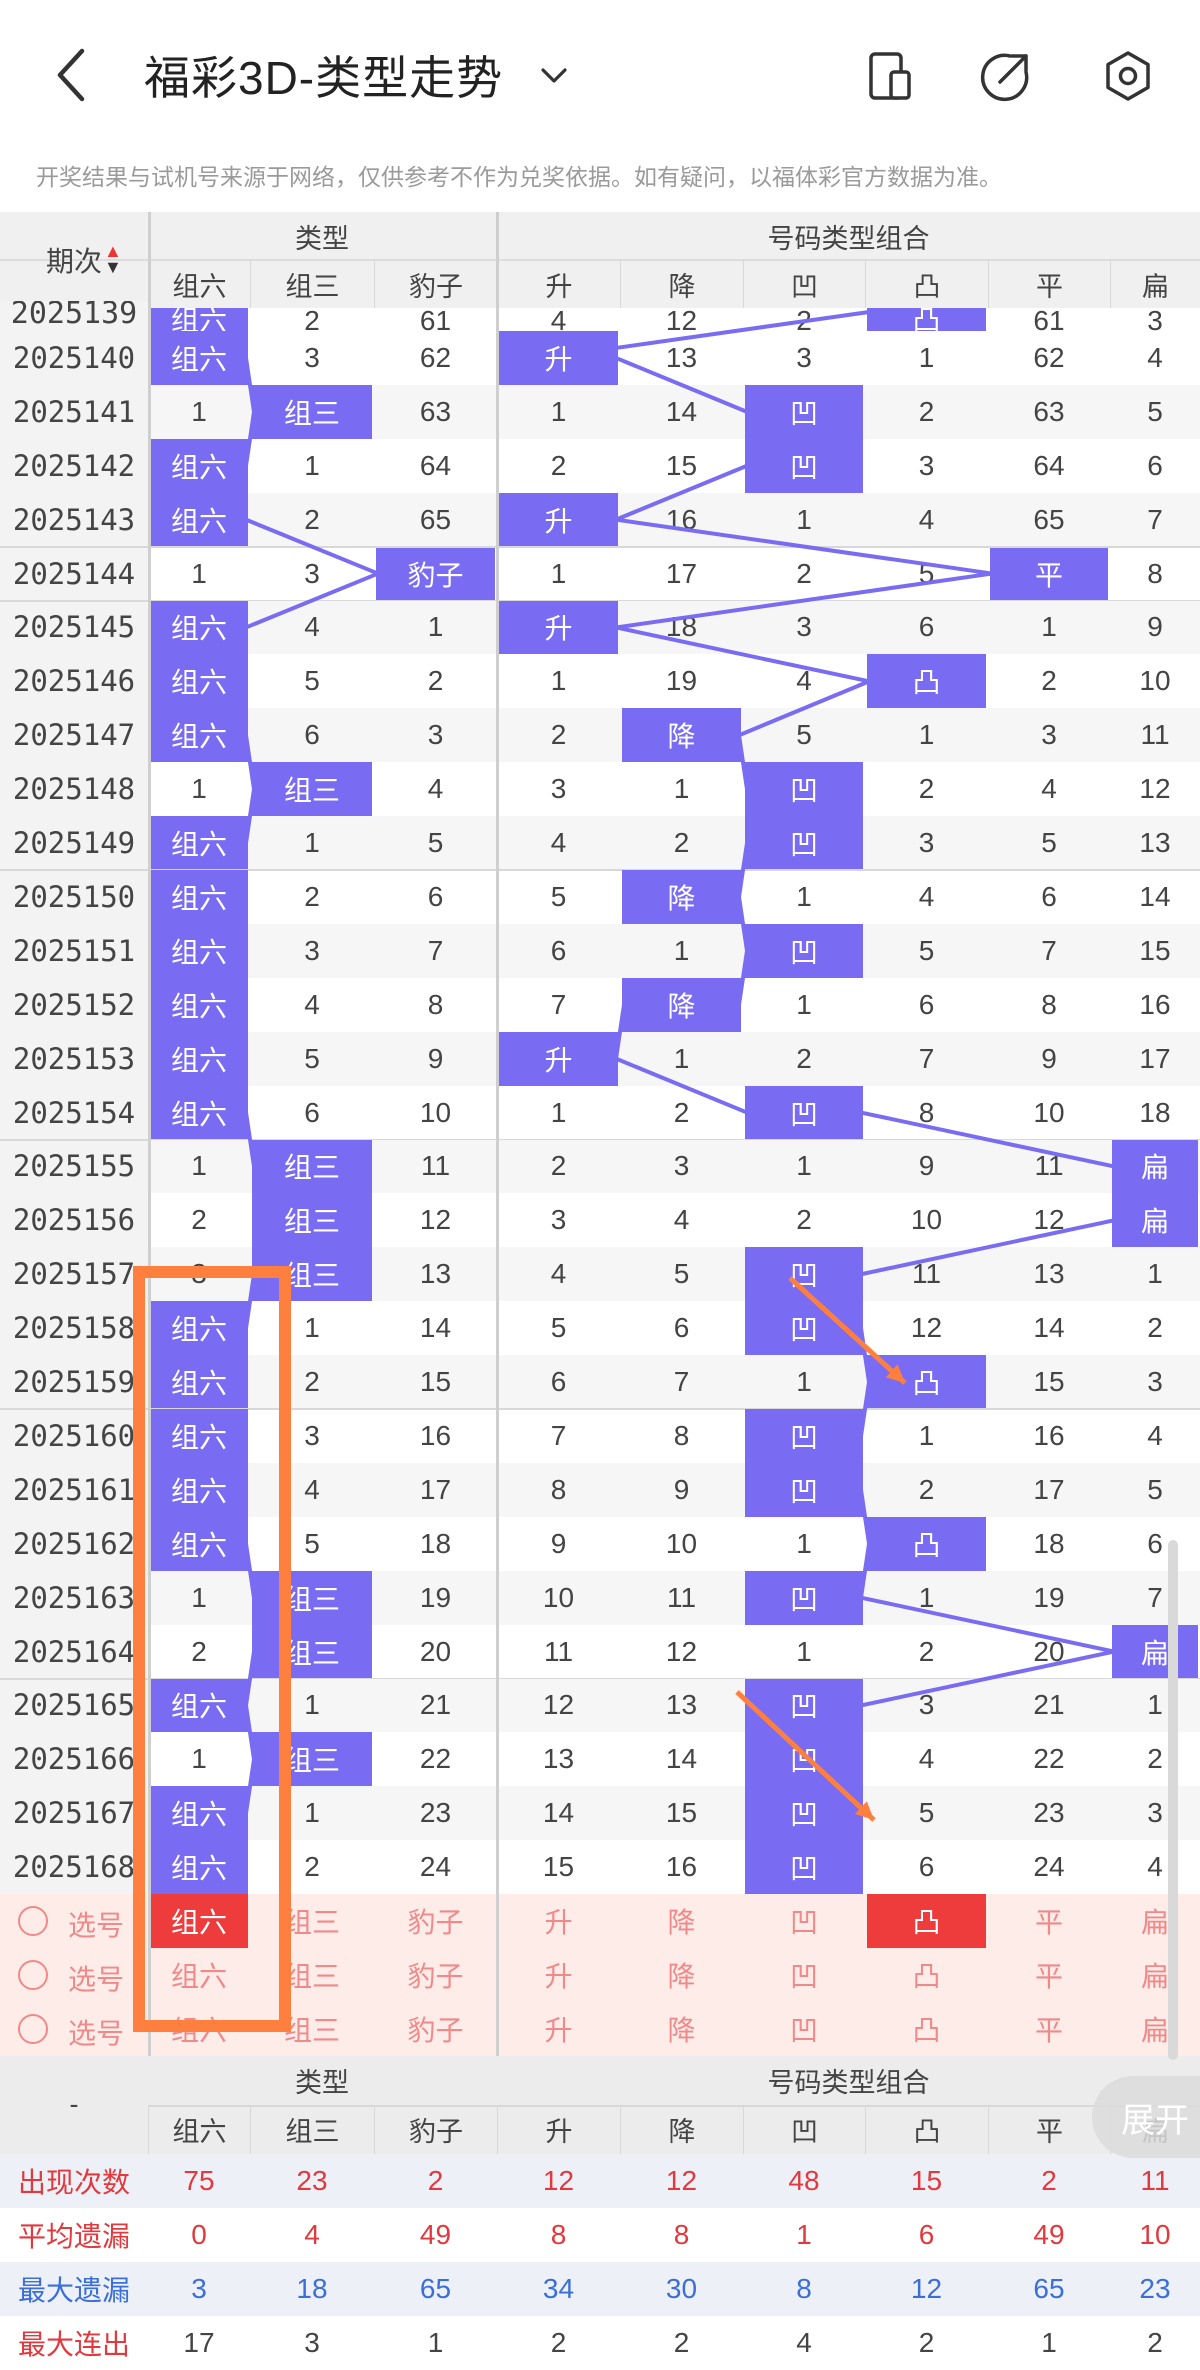  Describe the element at coordinates (558, 284) in the screenshot. I see `column-header: 升` at that location.